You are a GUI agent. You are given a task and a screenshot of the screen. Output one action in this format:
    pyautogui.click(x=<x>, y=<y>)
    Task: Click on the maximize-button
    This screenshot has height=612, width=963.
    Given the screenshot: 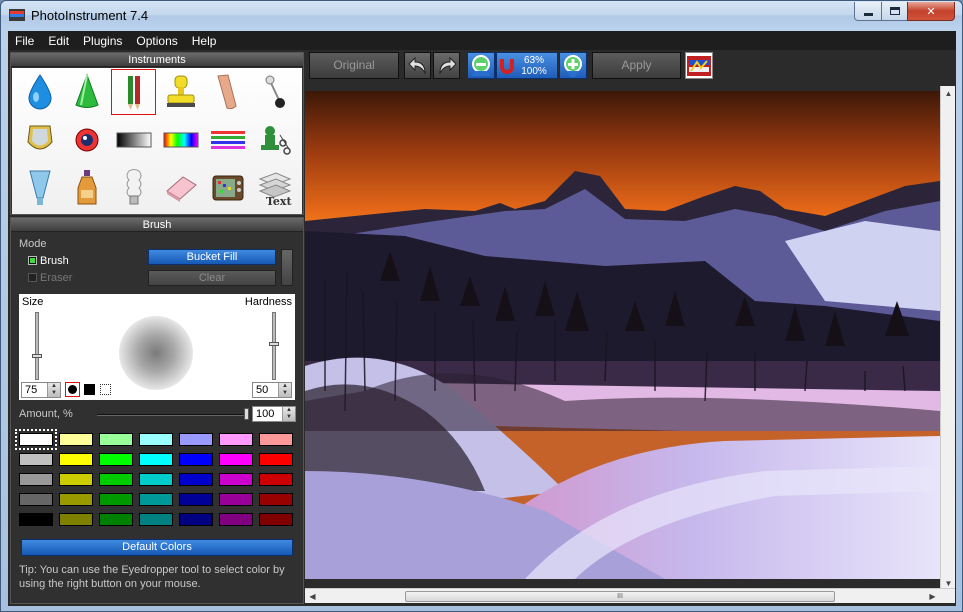 What is the action you would take?
    pyautogui.click(x=894, y=11)
    